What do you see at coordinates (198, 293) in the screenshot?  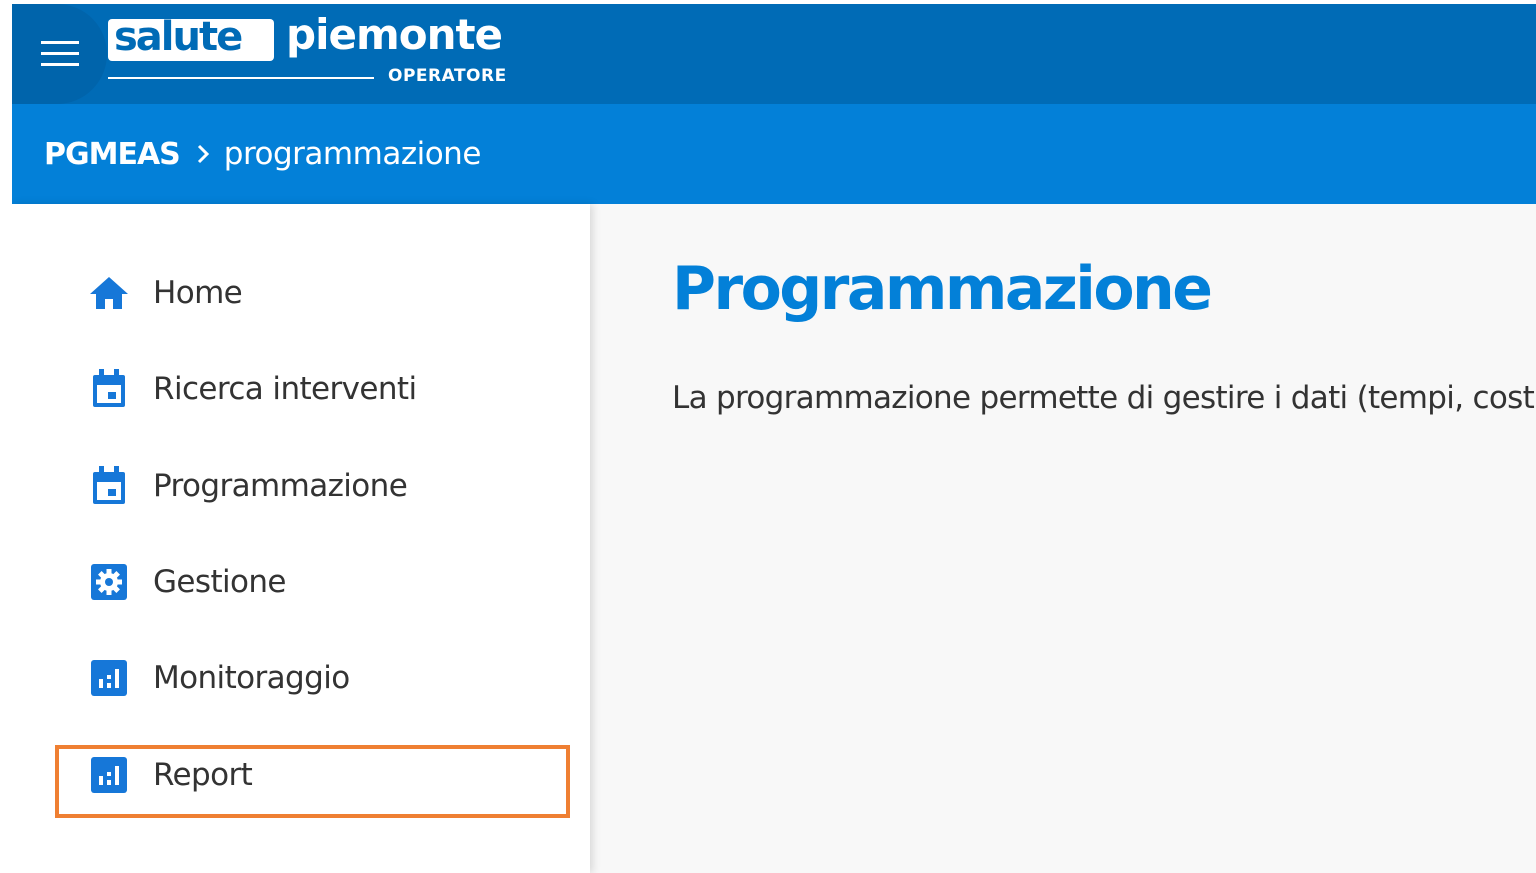 I see `sidebar-item-label: Home` at bounding box center [198, 293].